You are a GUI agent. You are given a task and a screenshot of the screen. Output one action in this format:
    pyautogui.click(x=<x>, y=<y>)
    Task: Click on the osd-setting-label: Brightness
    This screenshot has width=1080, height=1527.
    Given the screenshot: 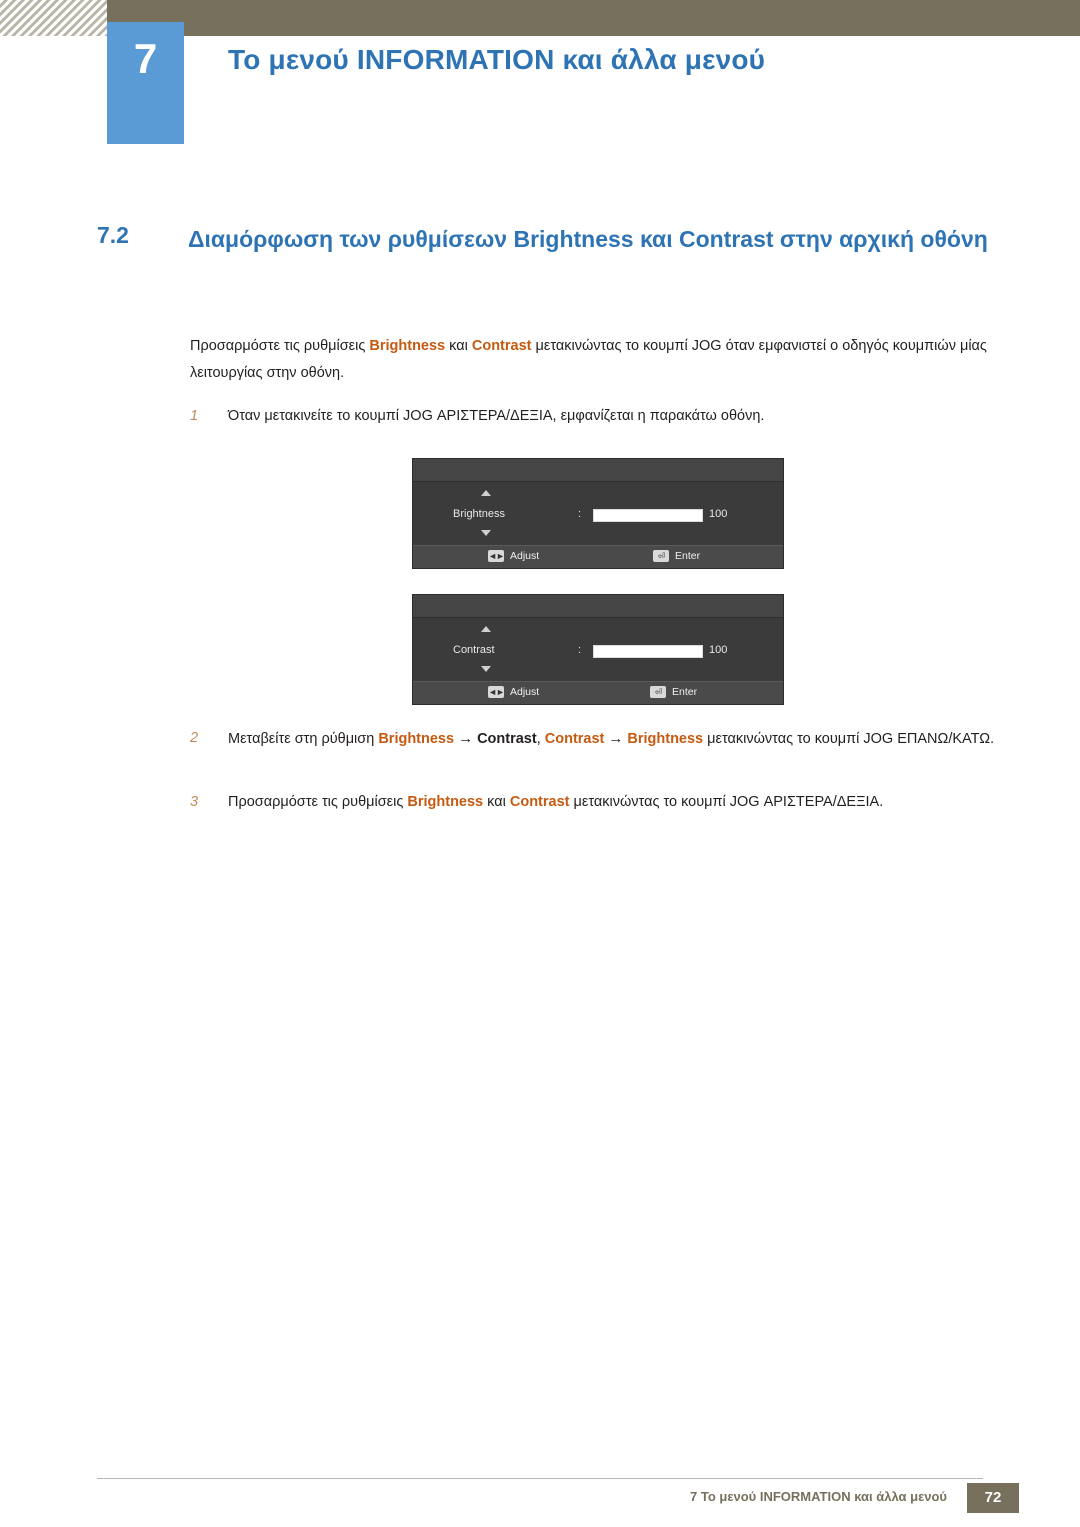 What is the action you would take?
    pyautogui.click(x=479, y=514)
    